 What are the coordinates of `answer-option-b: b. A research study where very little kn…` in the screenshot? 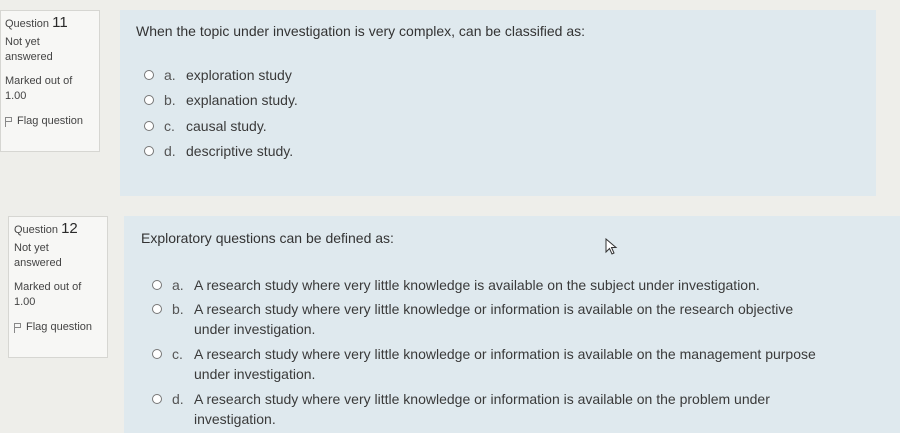 It's located at (502, 319).